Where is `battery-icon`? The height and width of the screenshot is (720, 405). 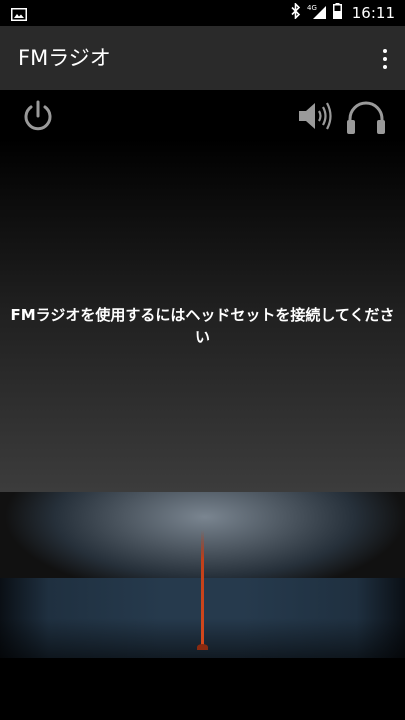
battery-icon is located at coordinates (337, 13).